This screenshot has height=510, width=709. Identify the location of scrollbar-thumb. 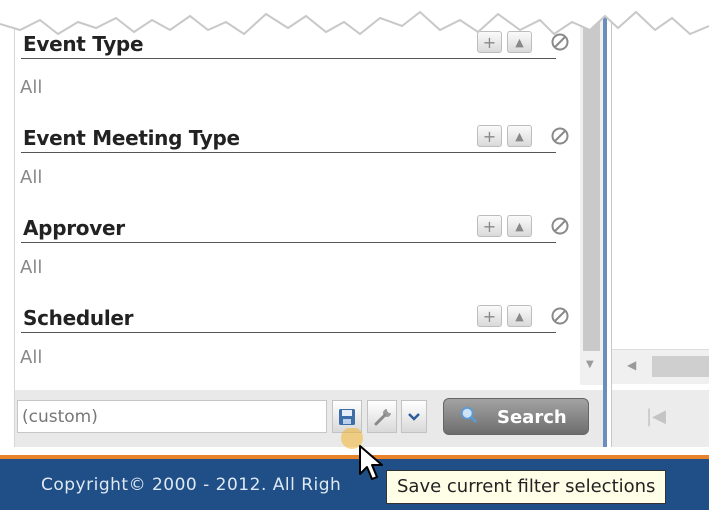
(680, 366).